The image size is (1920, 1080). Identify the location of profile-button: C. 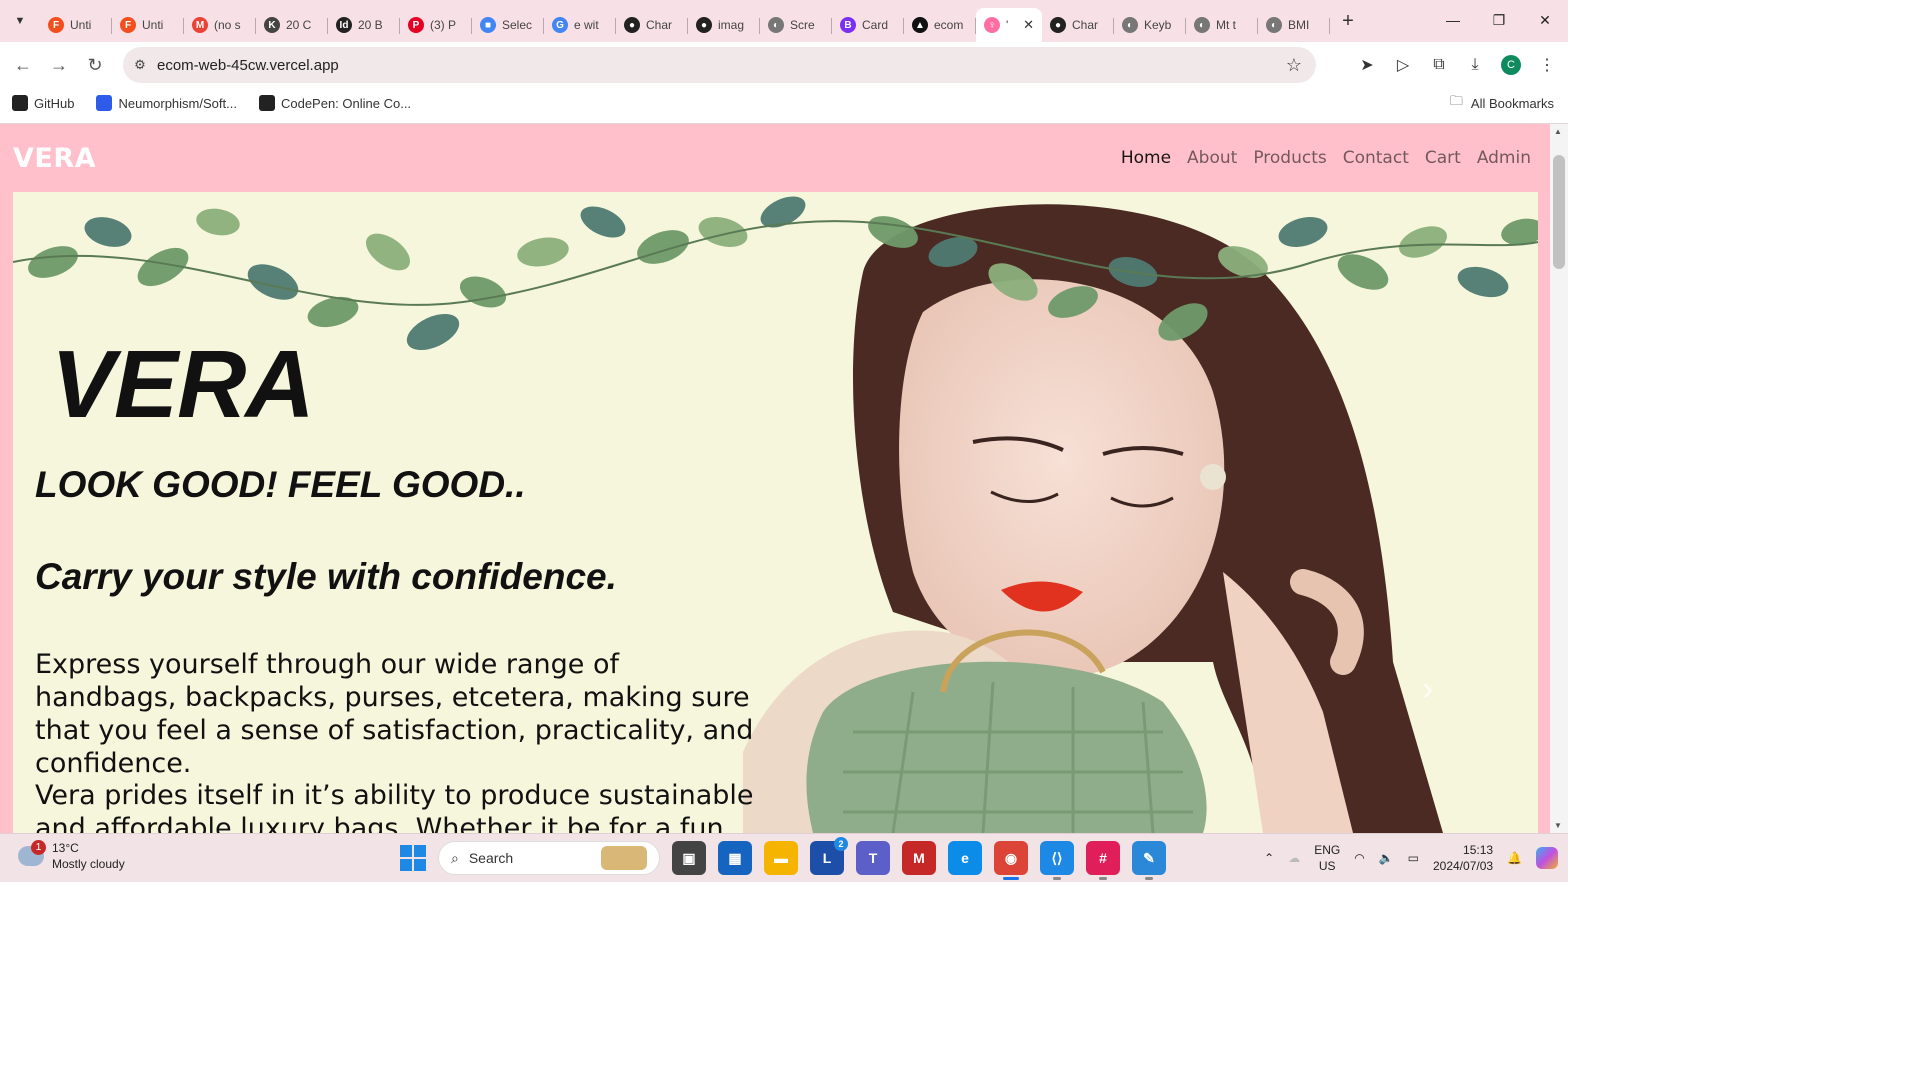
(1511, 65).